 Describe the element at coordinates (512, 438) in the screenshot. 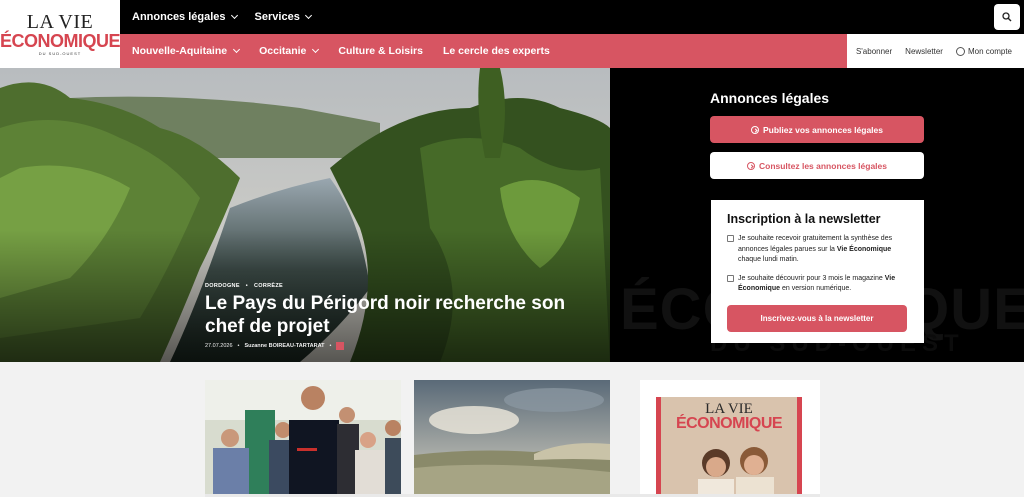

I see `article-thumbnail-painting` at that location.